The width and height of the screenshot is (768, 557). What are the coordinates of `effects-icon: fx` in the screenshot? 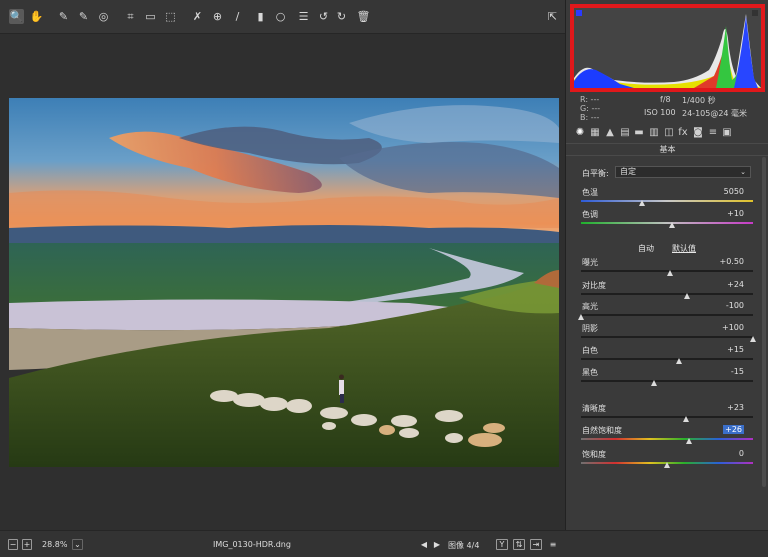 It's located at (683, 133).